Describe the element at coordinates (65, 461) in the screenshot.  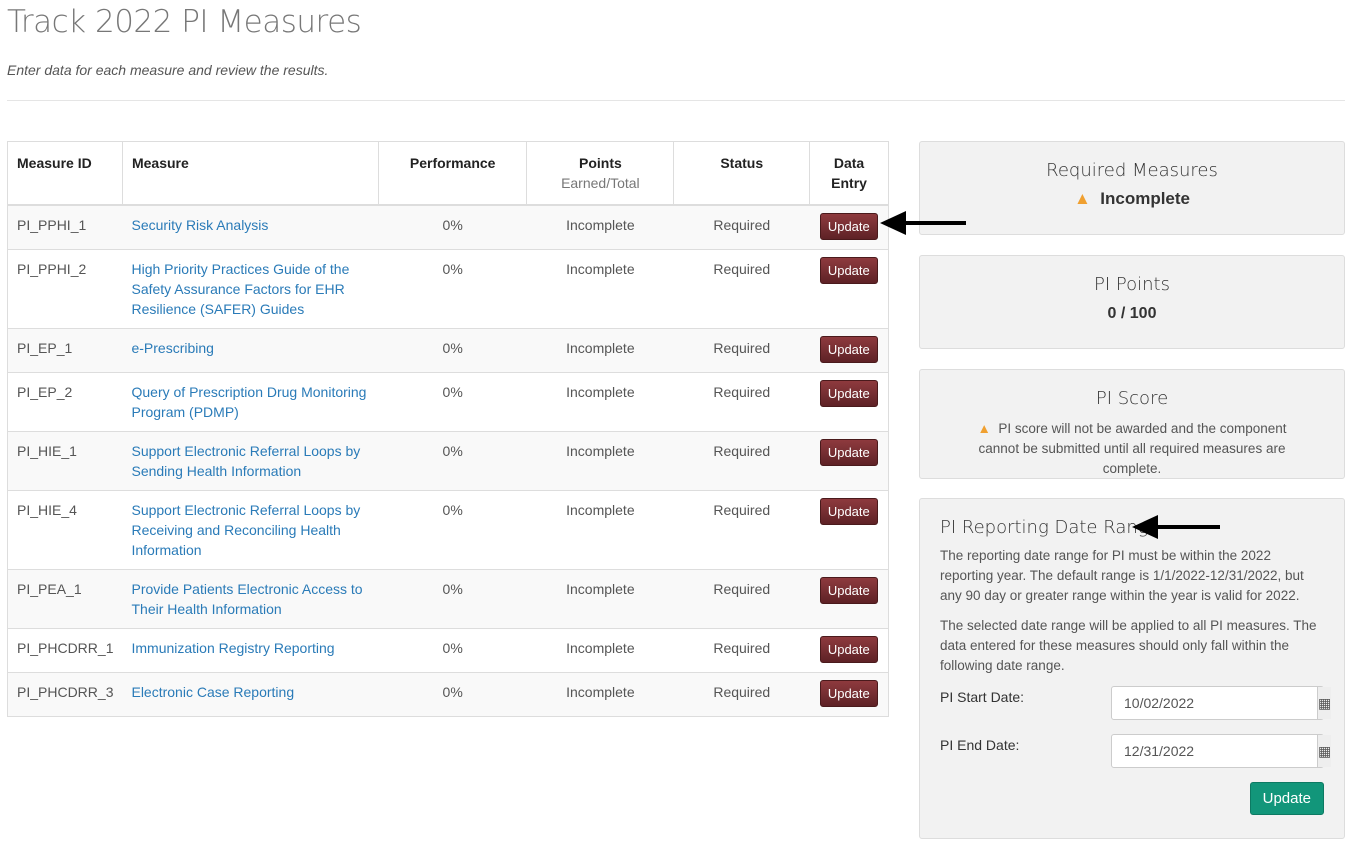
I see `measure-id: PI_HIE_1` at that location.